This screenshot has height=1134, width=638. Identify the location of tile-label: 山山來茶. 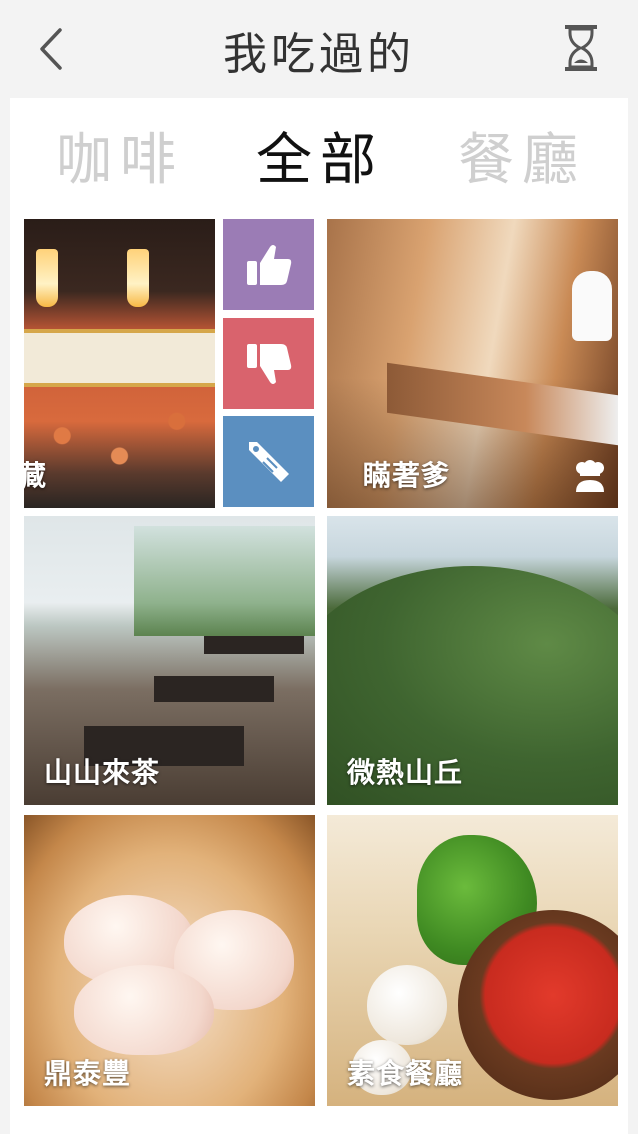
(102, 772).